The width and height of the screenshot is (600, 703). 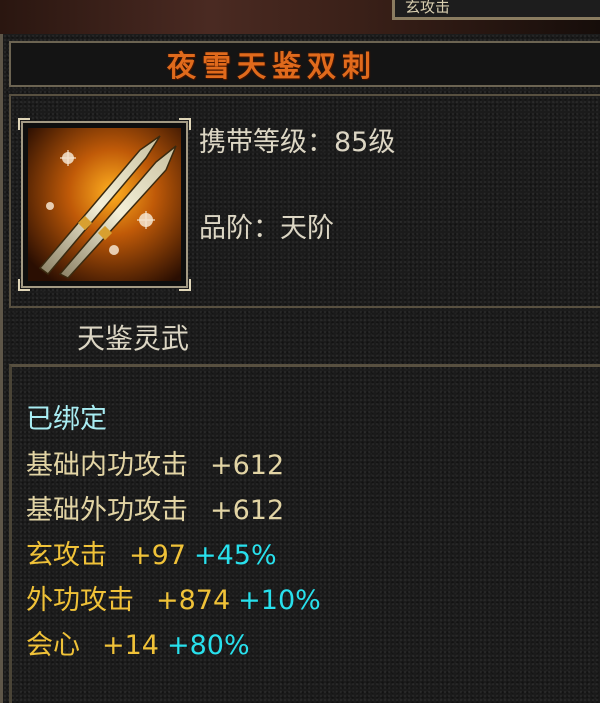 What do you see at coordinates (193, 600) in the screenshot?
I see `stat-value: +874` at bounding box center [193, 600].